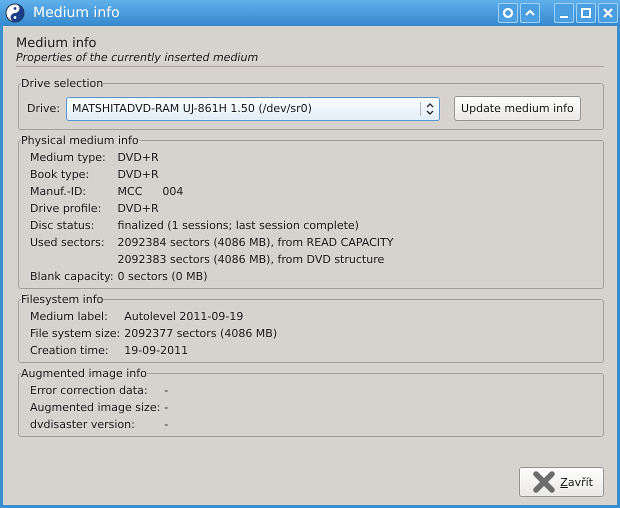  I want to click on field-label: Book type:, so click(60, 174).